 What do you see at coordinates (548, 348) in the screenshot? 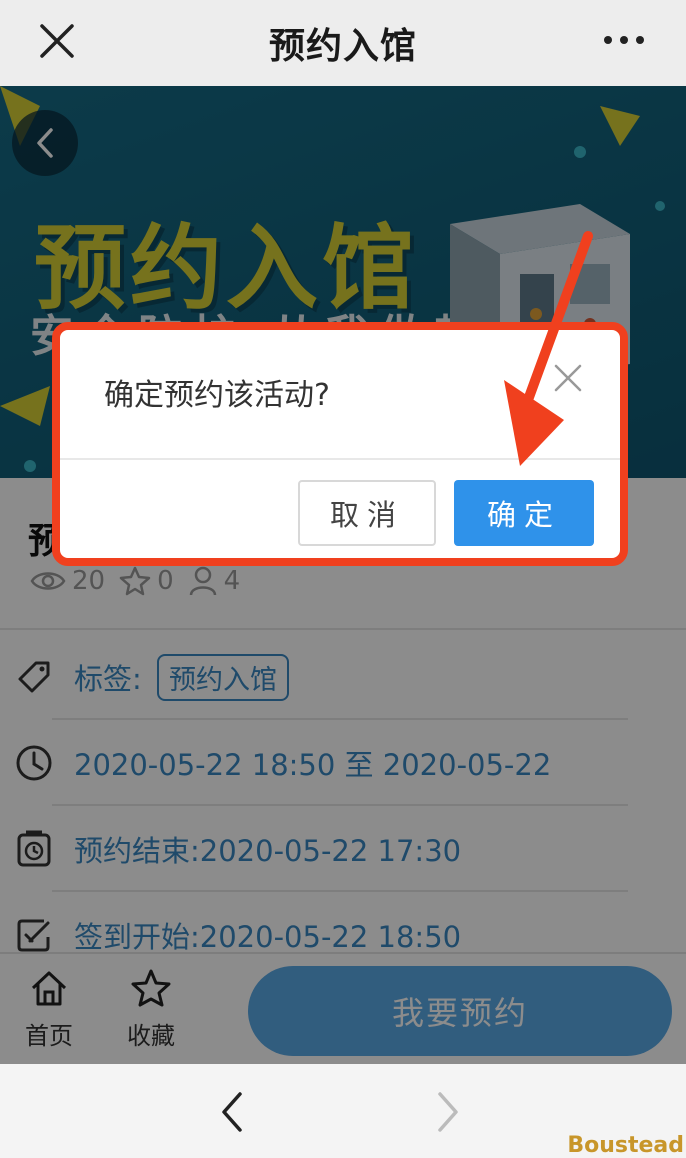
I see `arrow-annotation` at bounding box center [548, 348].